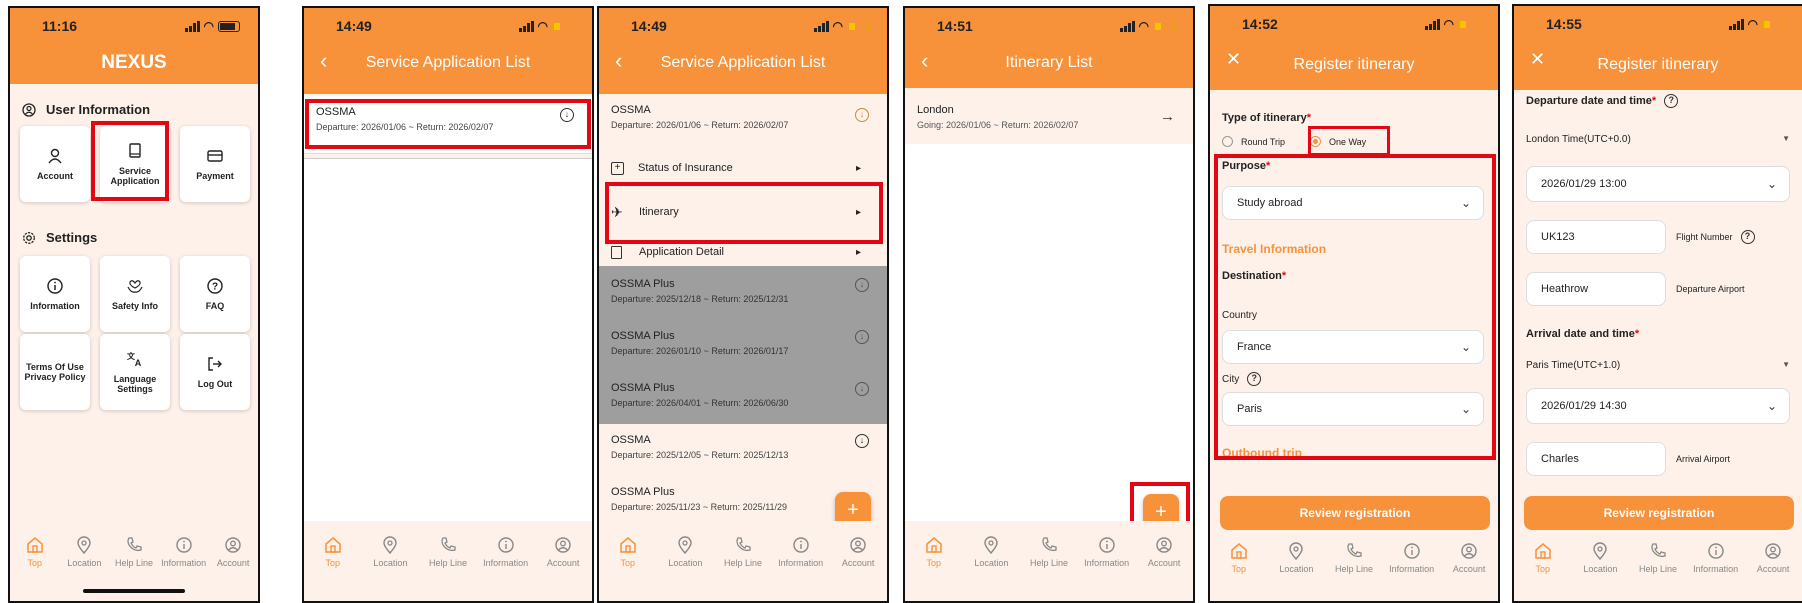  I want to click on safety-info-card: Safety Info, so click(135, 294).